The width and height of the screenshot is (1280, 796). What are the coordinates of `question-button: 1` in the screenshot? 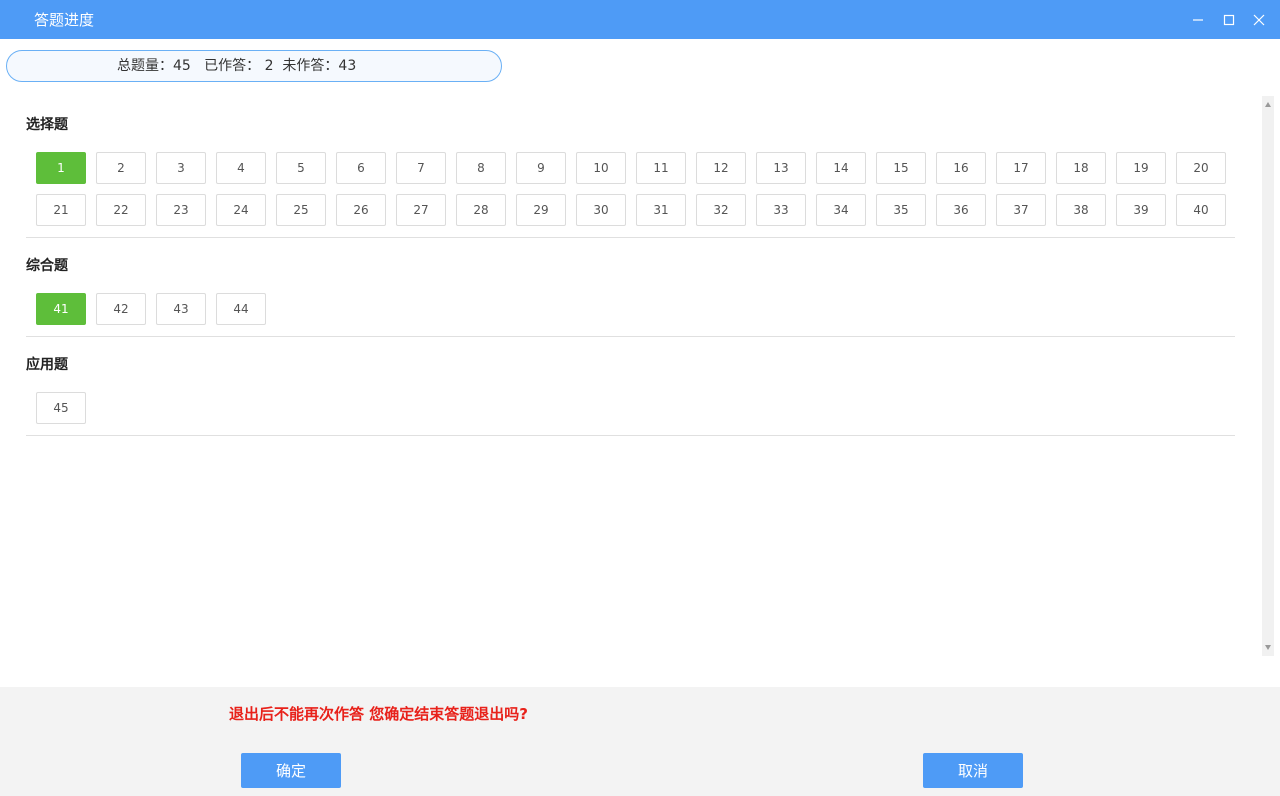 It's located at (61, 168).